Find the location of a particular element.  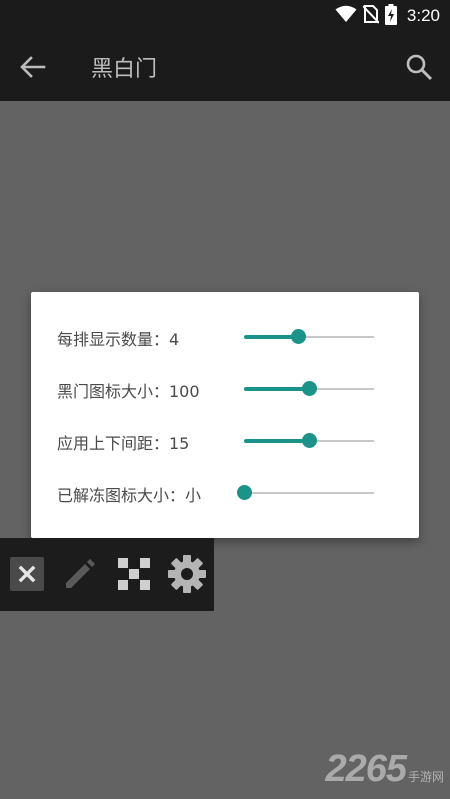

wifi-icon is located at coordinates (346, 16).